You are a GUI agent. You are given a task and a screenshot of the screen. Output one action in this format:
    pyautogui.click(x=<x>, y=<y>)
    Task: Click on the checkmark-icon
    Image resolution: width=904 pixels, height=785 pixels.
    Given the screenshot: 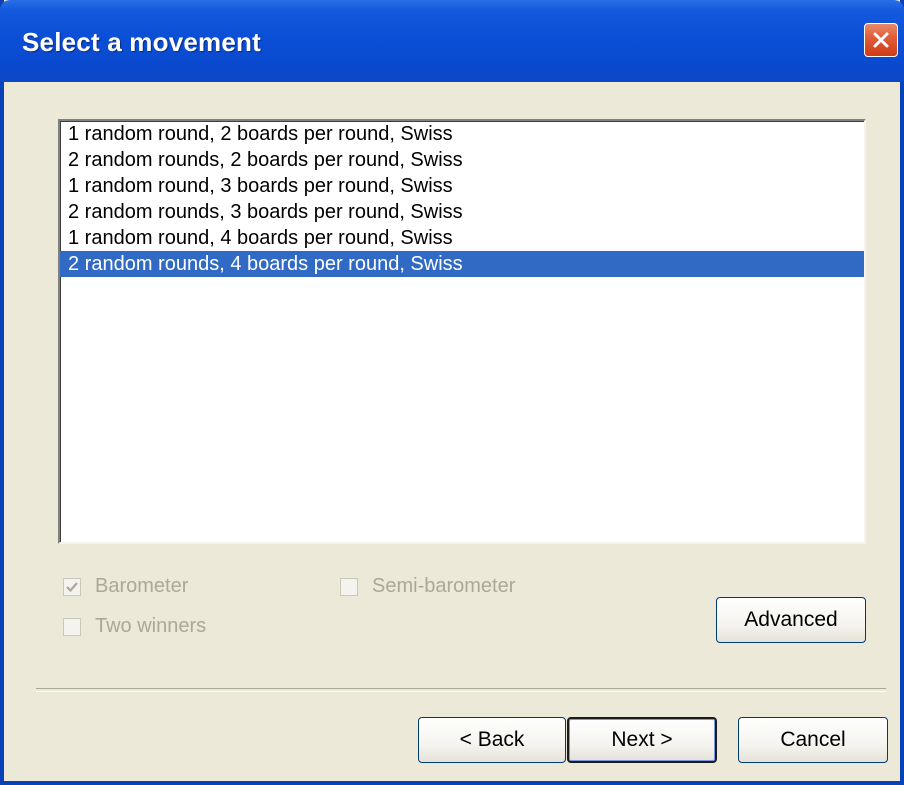 What is the action you would take?
    pyautogui.click(x=72, y=586)
    